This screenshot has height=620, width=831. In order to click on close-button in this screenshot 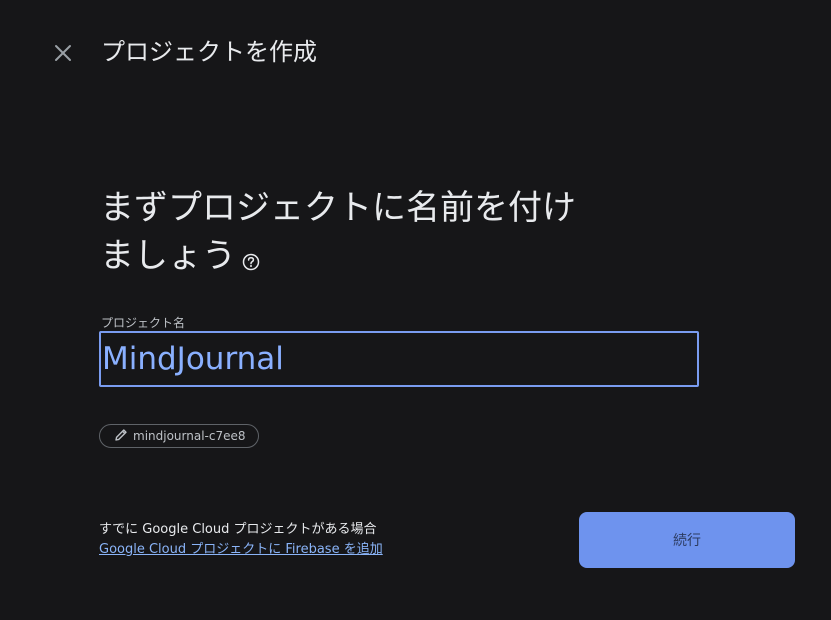, I will do `click(63, 53)`.